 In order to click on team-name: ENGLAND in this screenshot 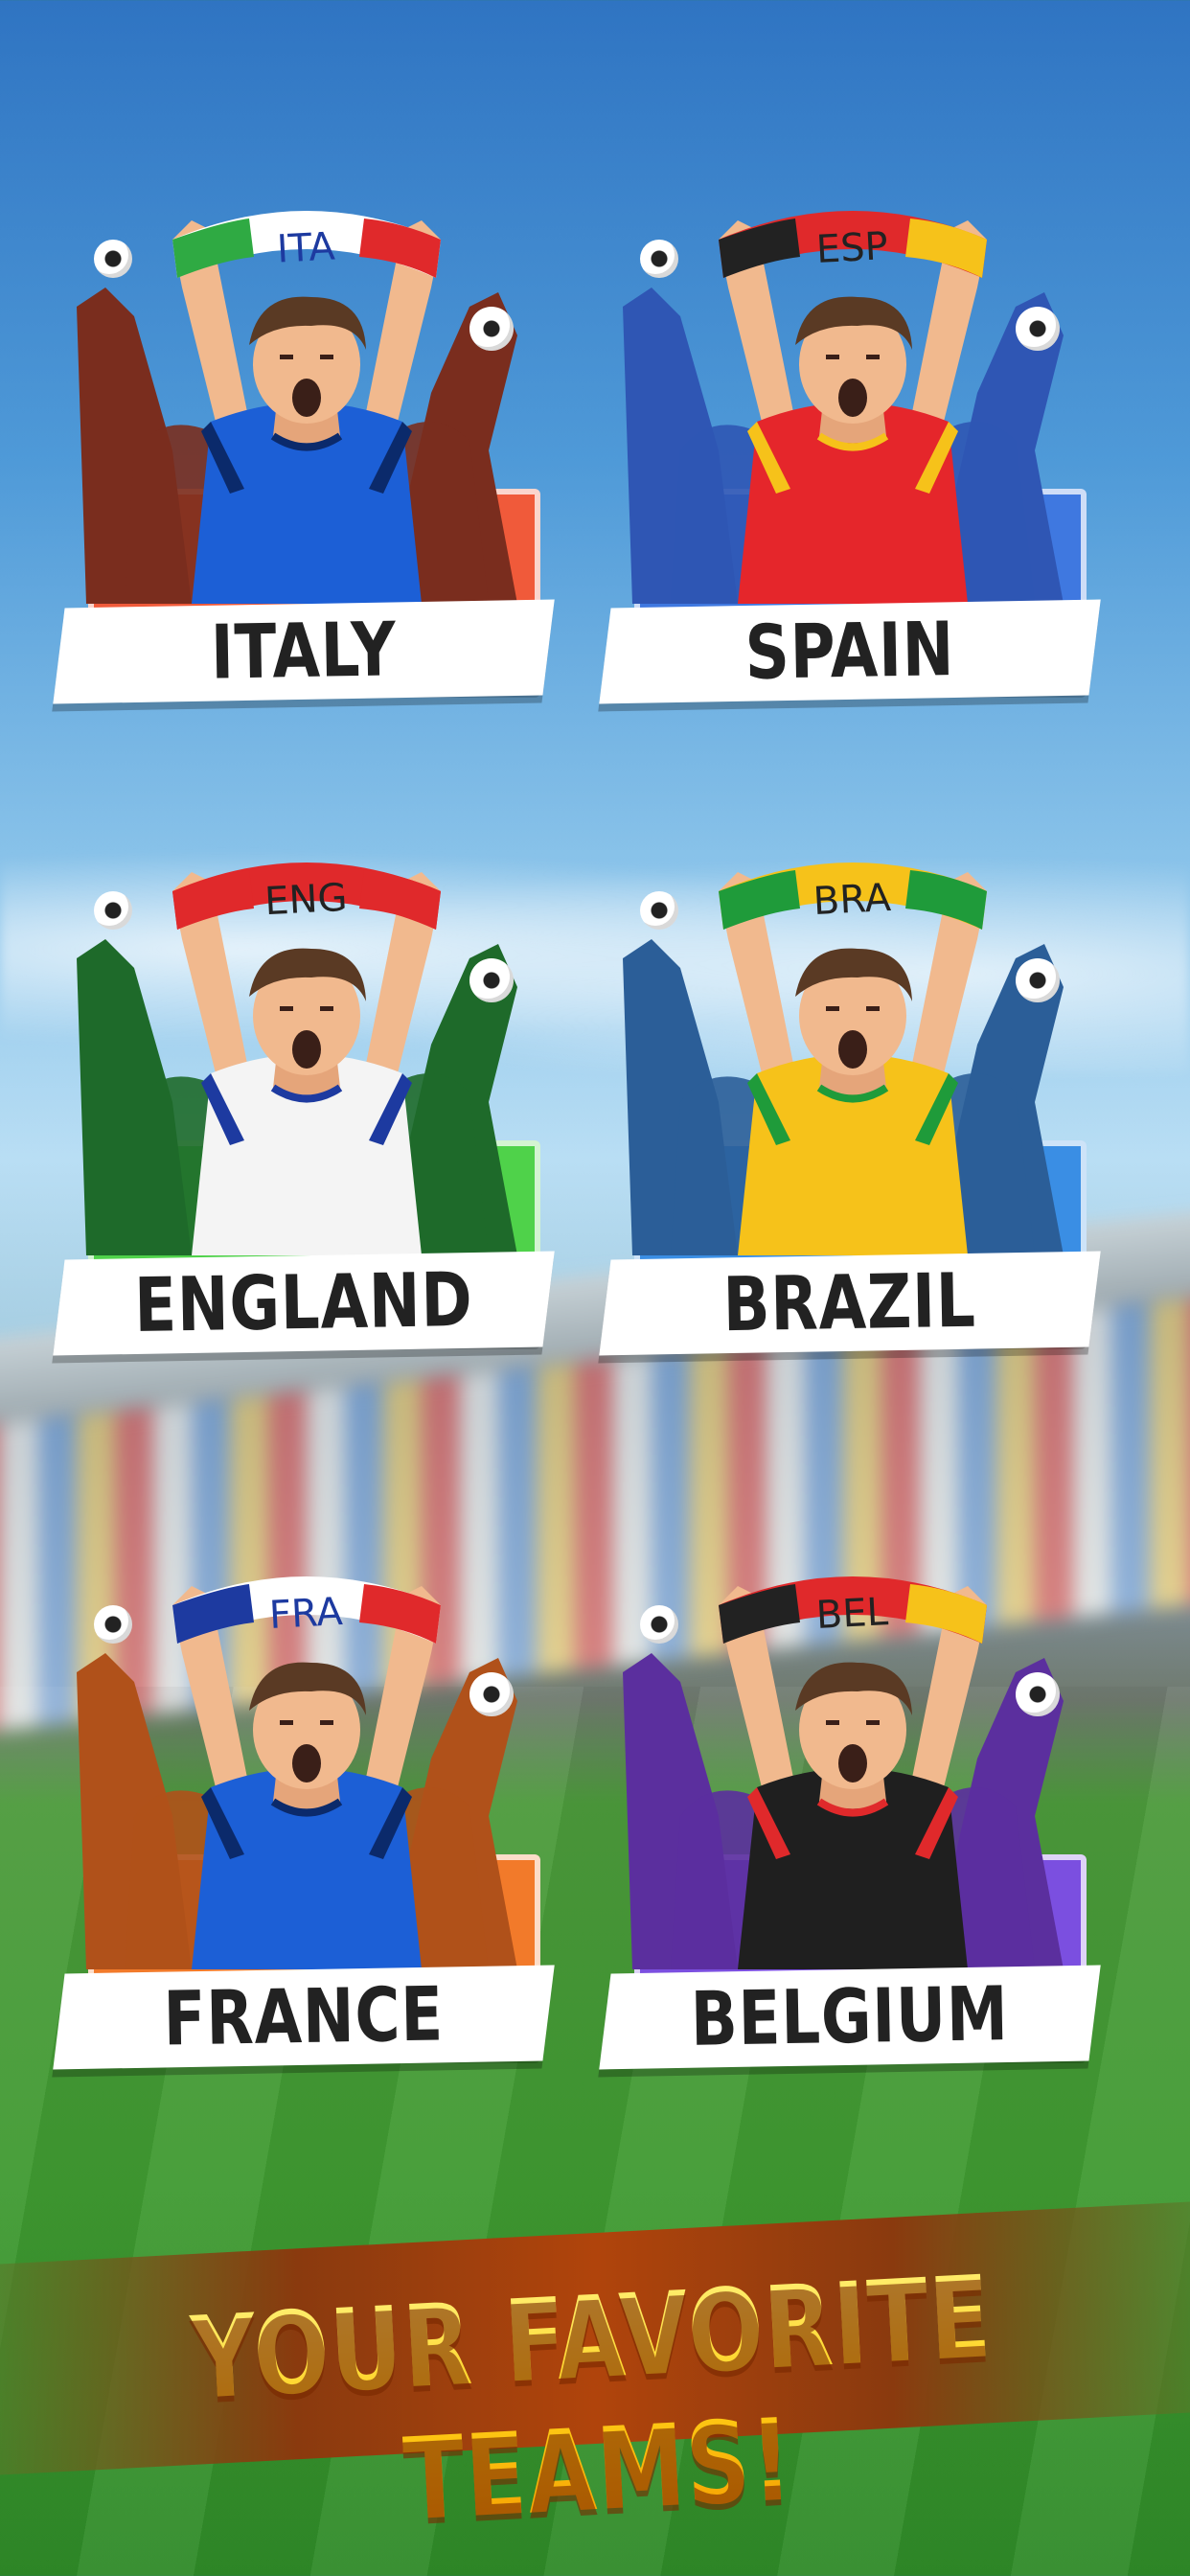, I will do `click(303, 1303)`.